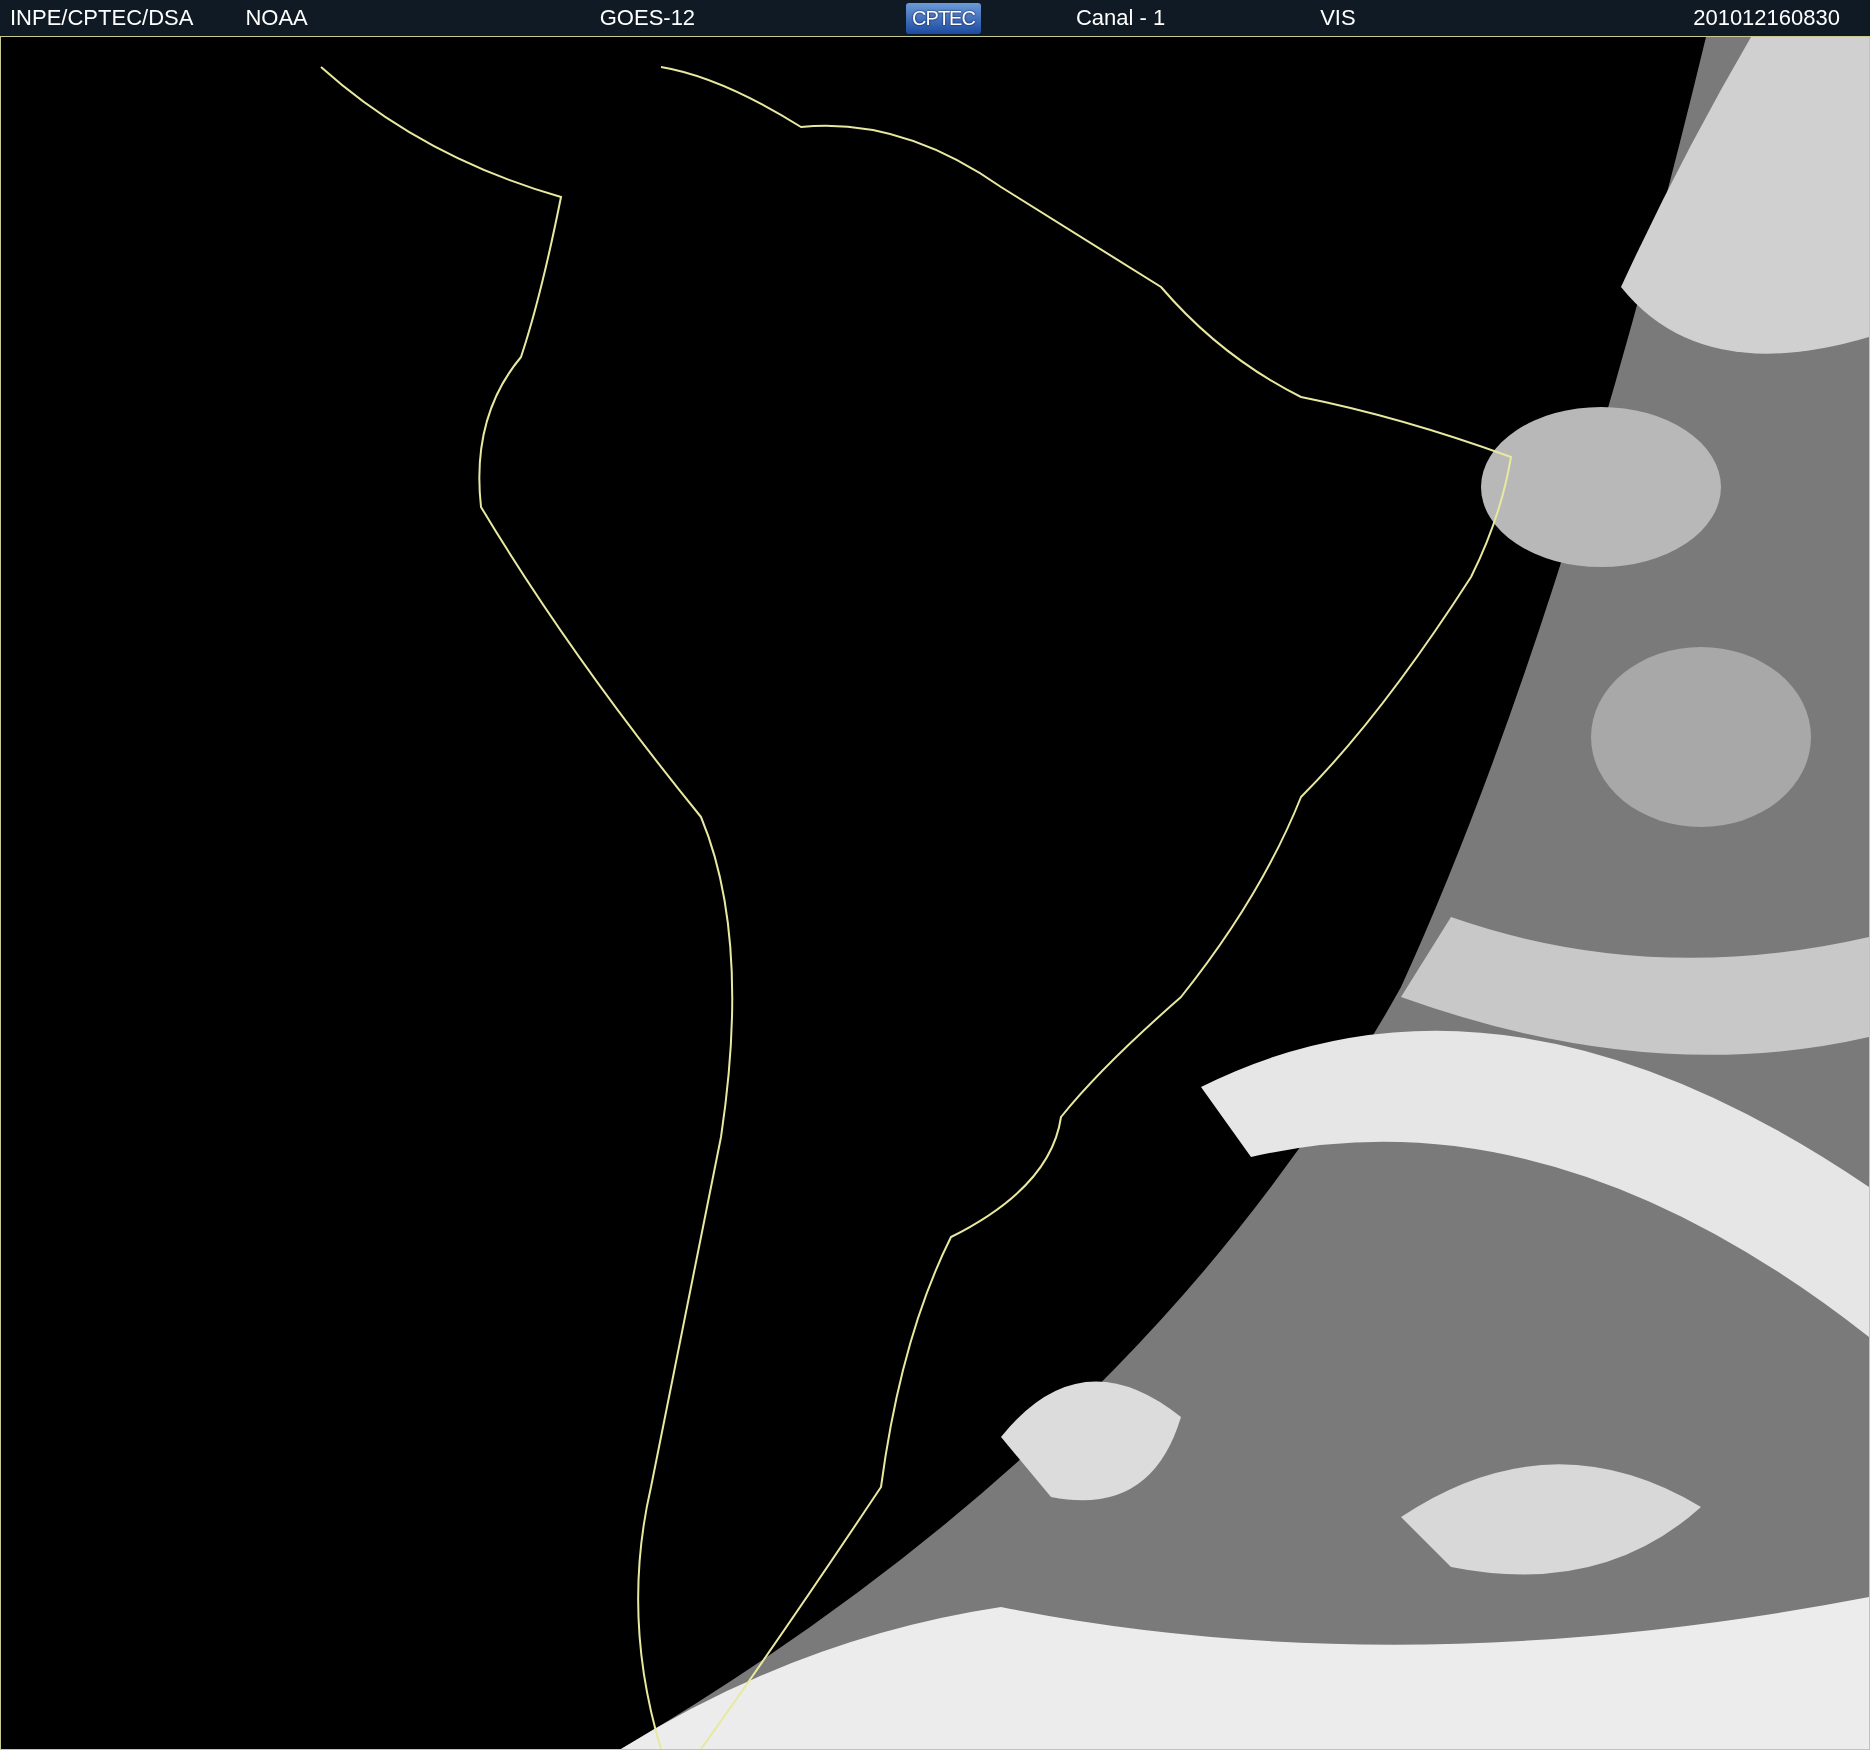  I want to click on agency-label: NOAA, so click(276, 18).